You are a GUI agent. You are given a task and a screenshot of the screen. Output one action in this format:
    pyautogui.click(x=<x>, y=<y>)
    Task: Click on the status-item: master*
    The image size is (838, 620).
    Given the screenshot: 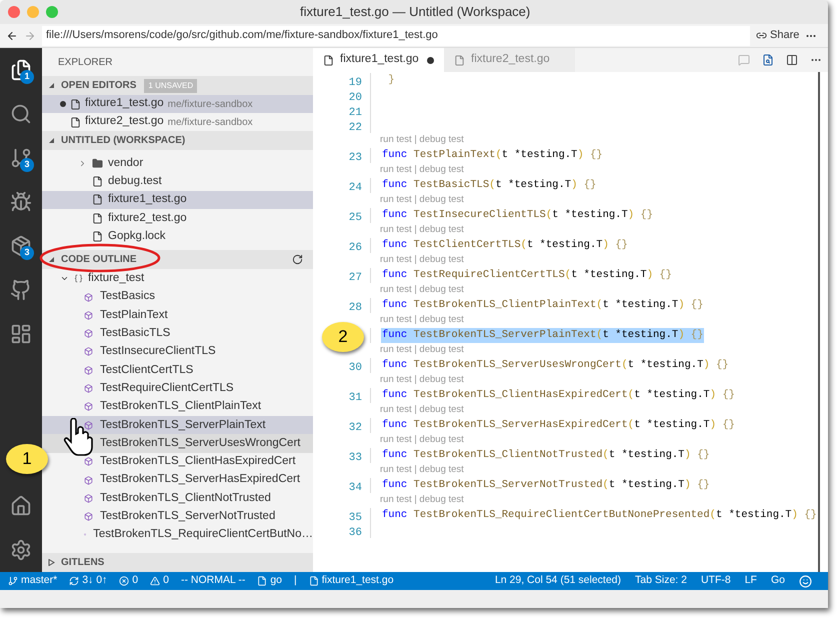 What is the action you would take?
    pyautogui.click(x=33, y=581)
    